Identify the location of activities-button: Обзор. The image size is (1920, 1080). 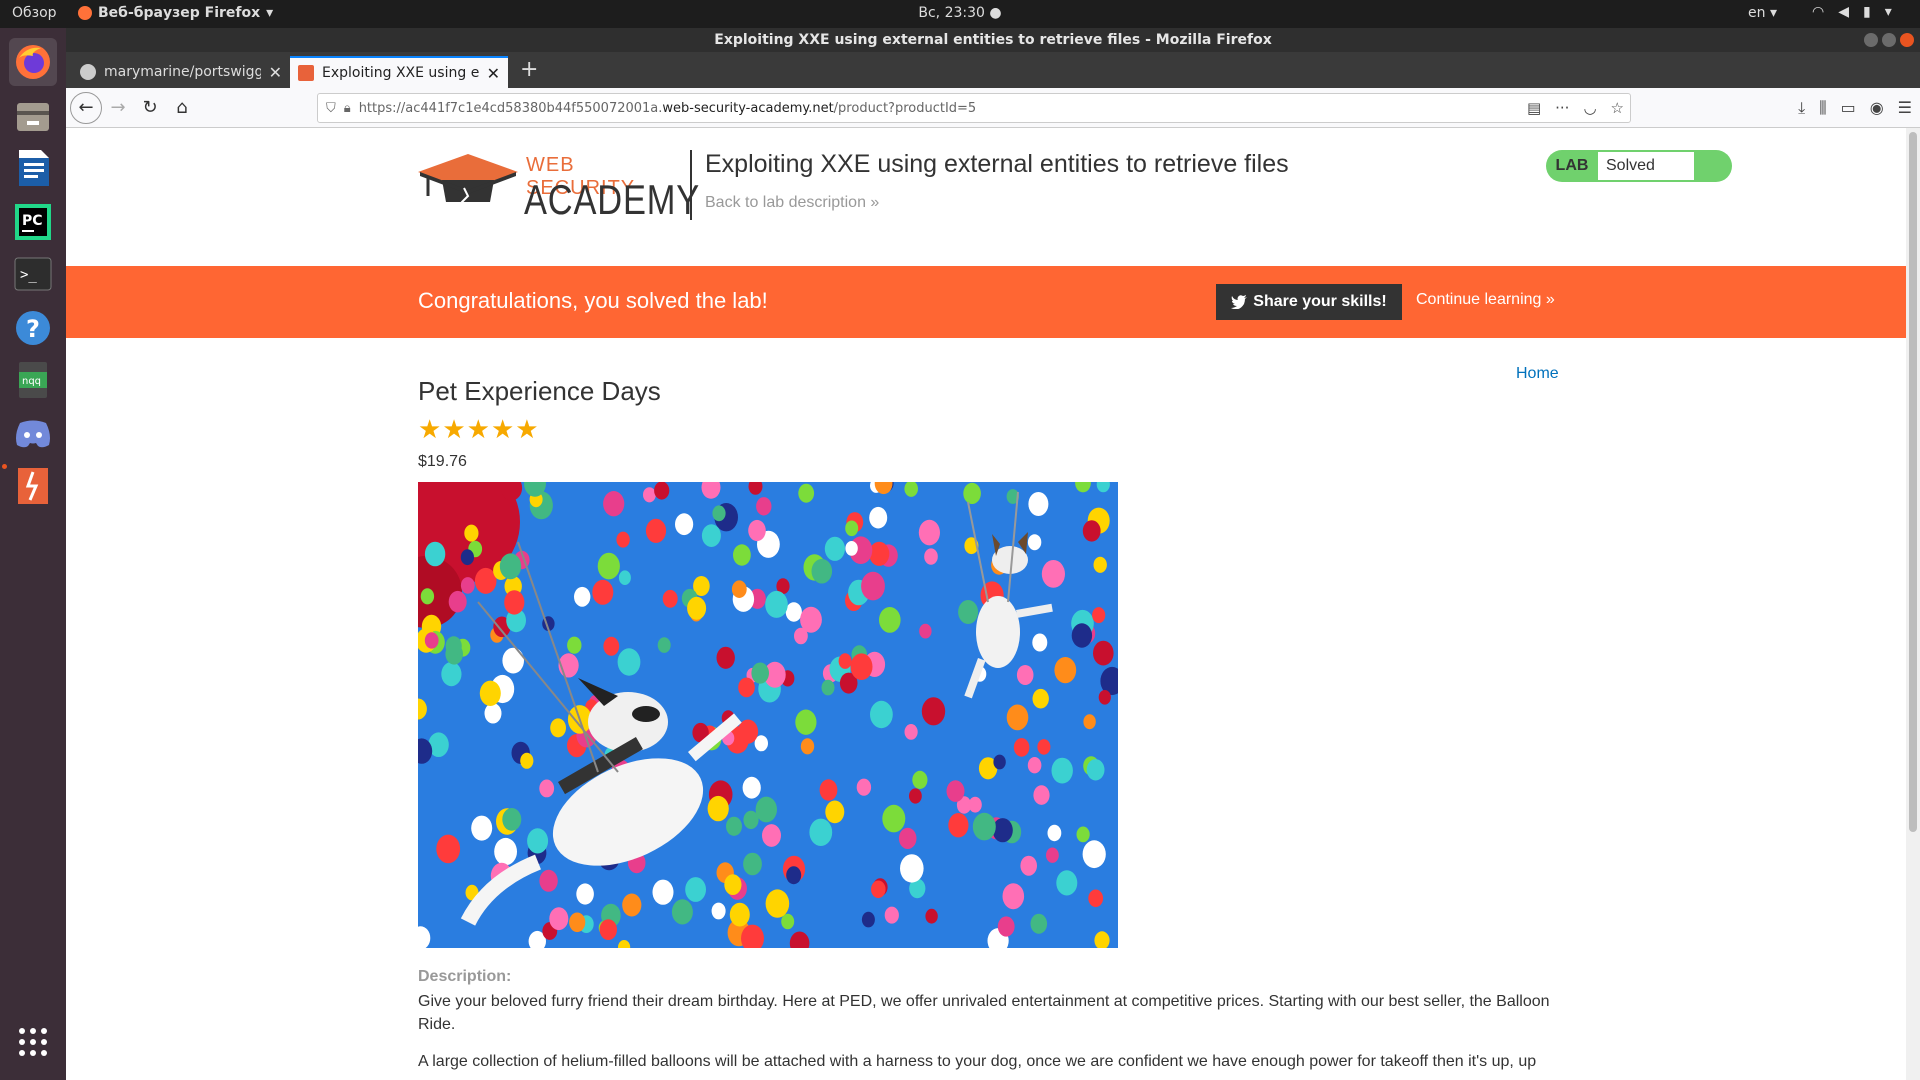
(34, 13).